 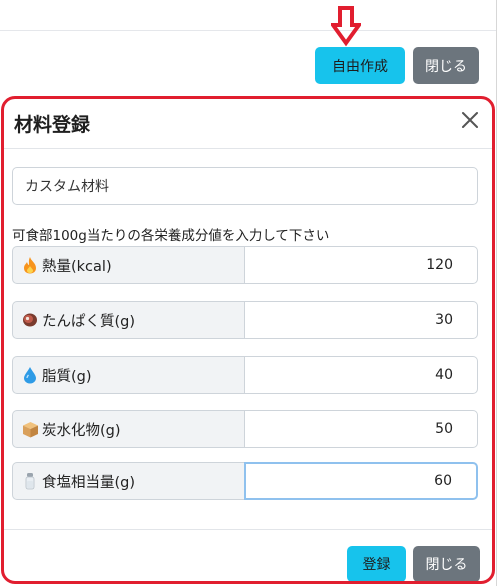 What do you see at coordinates (89, 321) in the screenshot?
I see `nutrient-label-text: たんぱく質(g)` at bounding box center [89, 321].